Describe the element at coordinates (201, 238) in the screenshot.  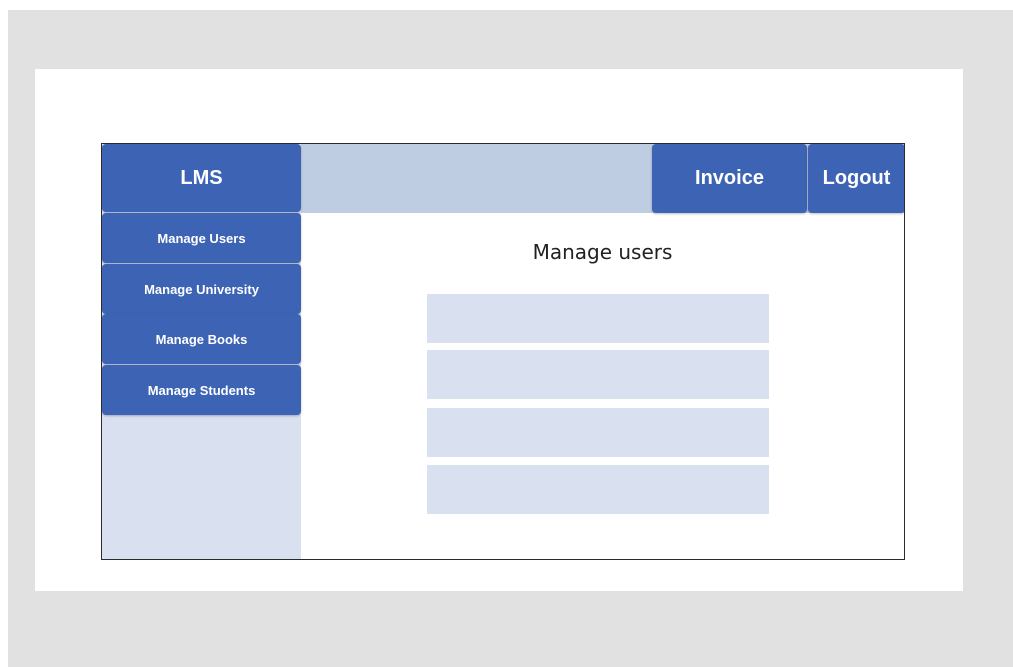
I see `sidebar-item-manage-users: Manage Users` at that location.